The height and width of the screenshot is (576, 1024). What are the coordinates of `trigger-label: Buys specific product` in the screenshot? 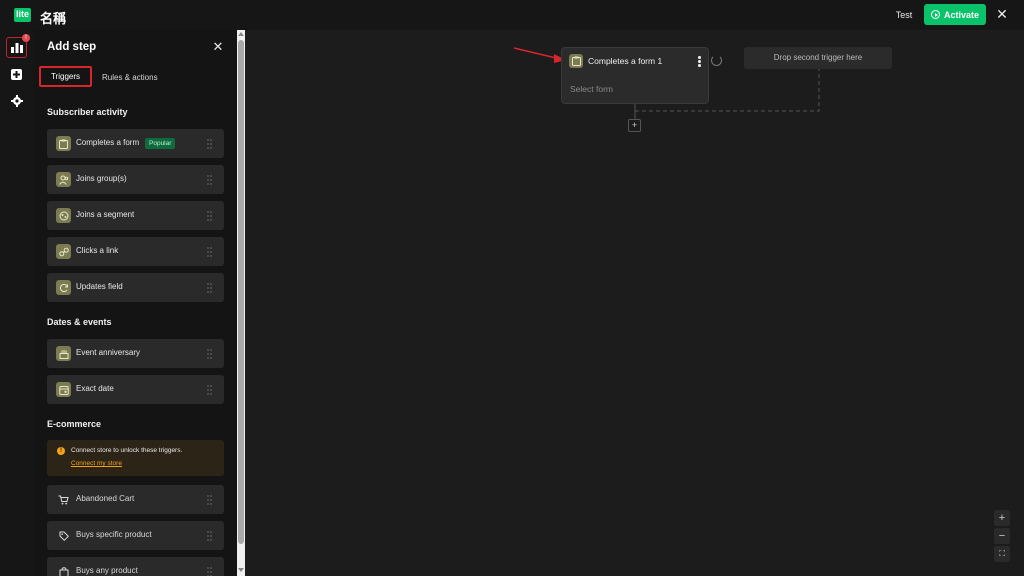 It's located at (114, 534).